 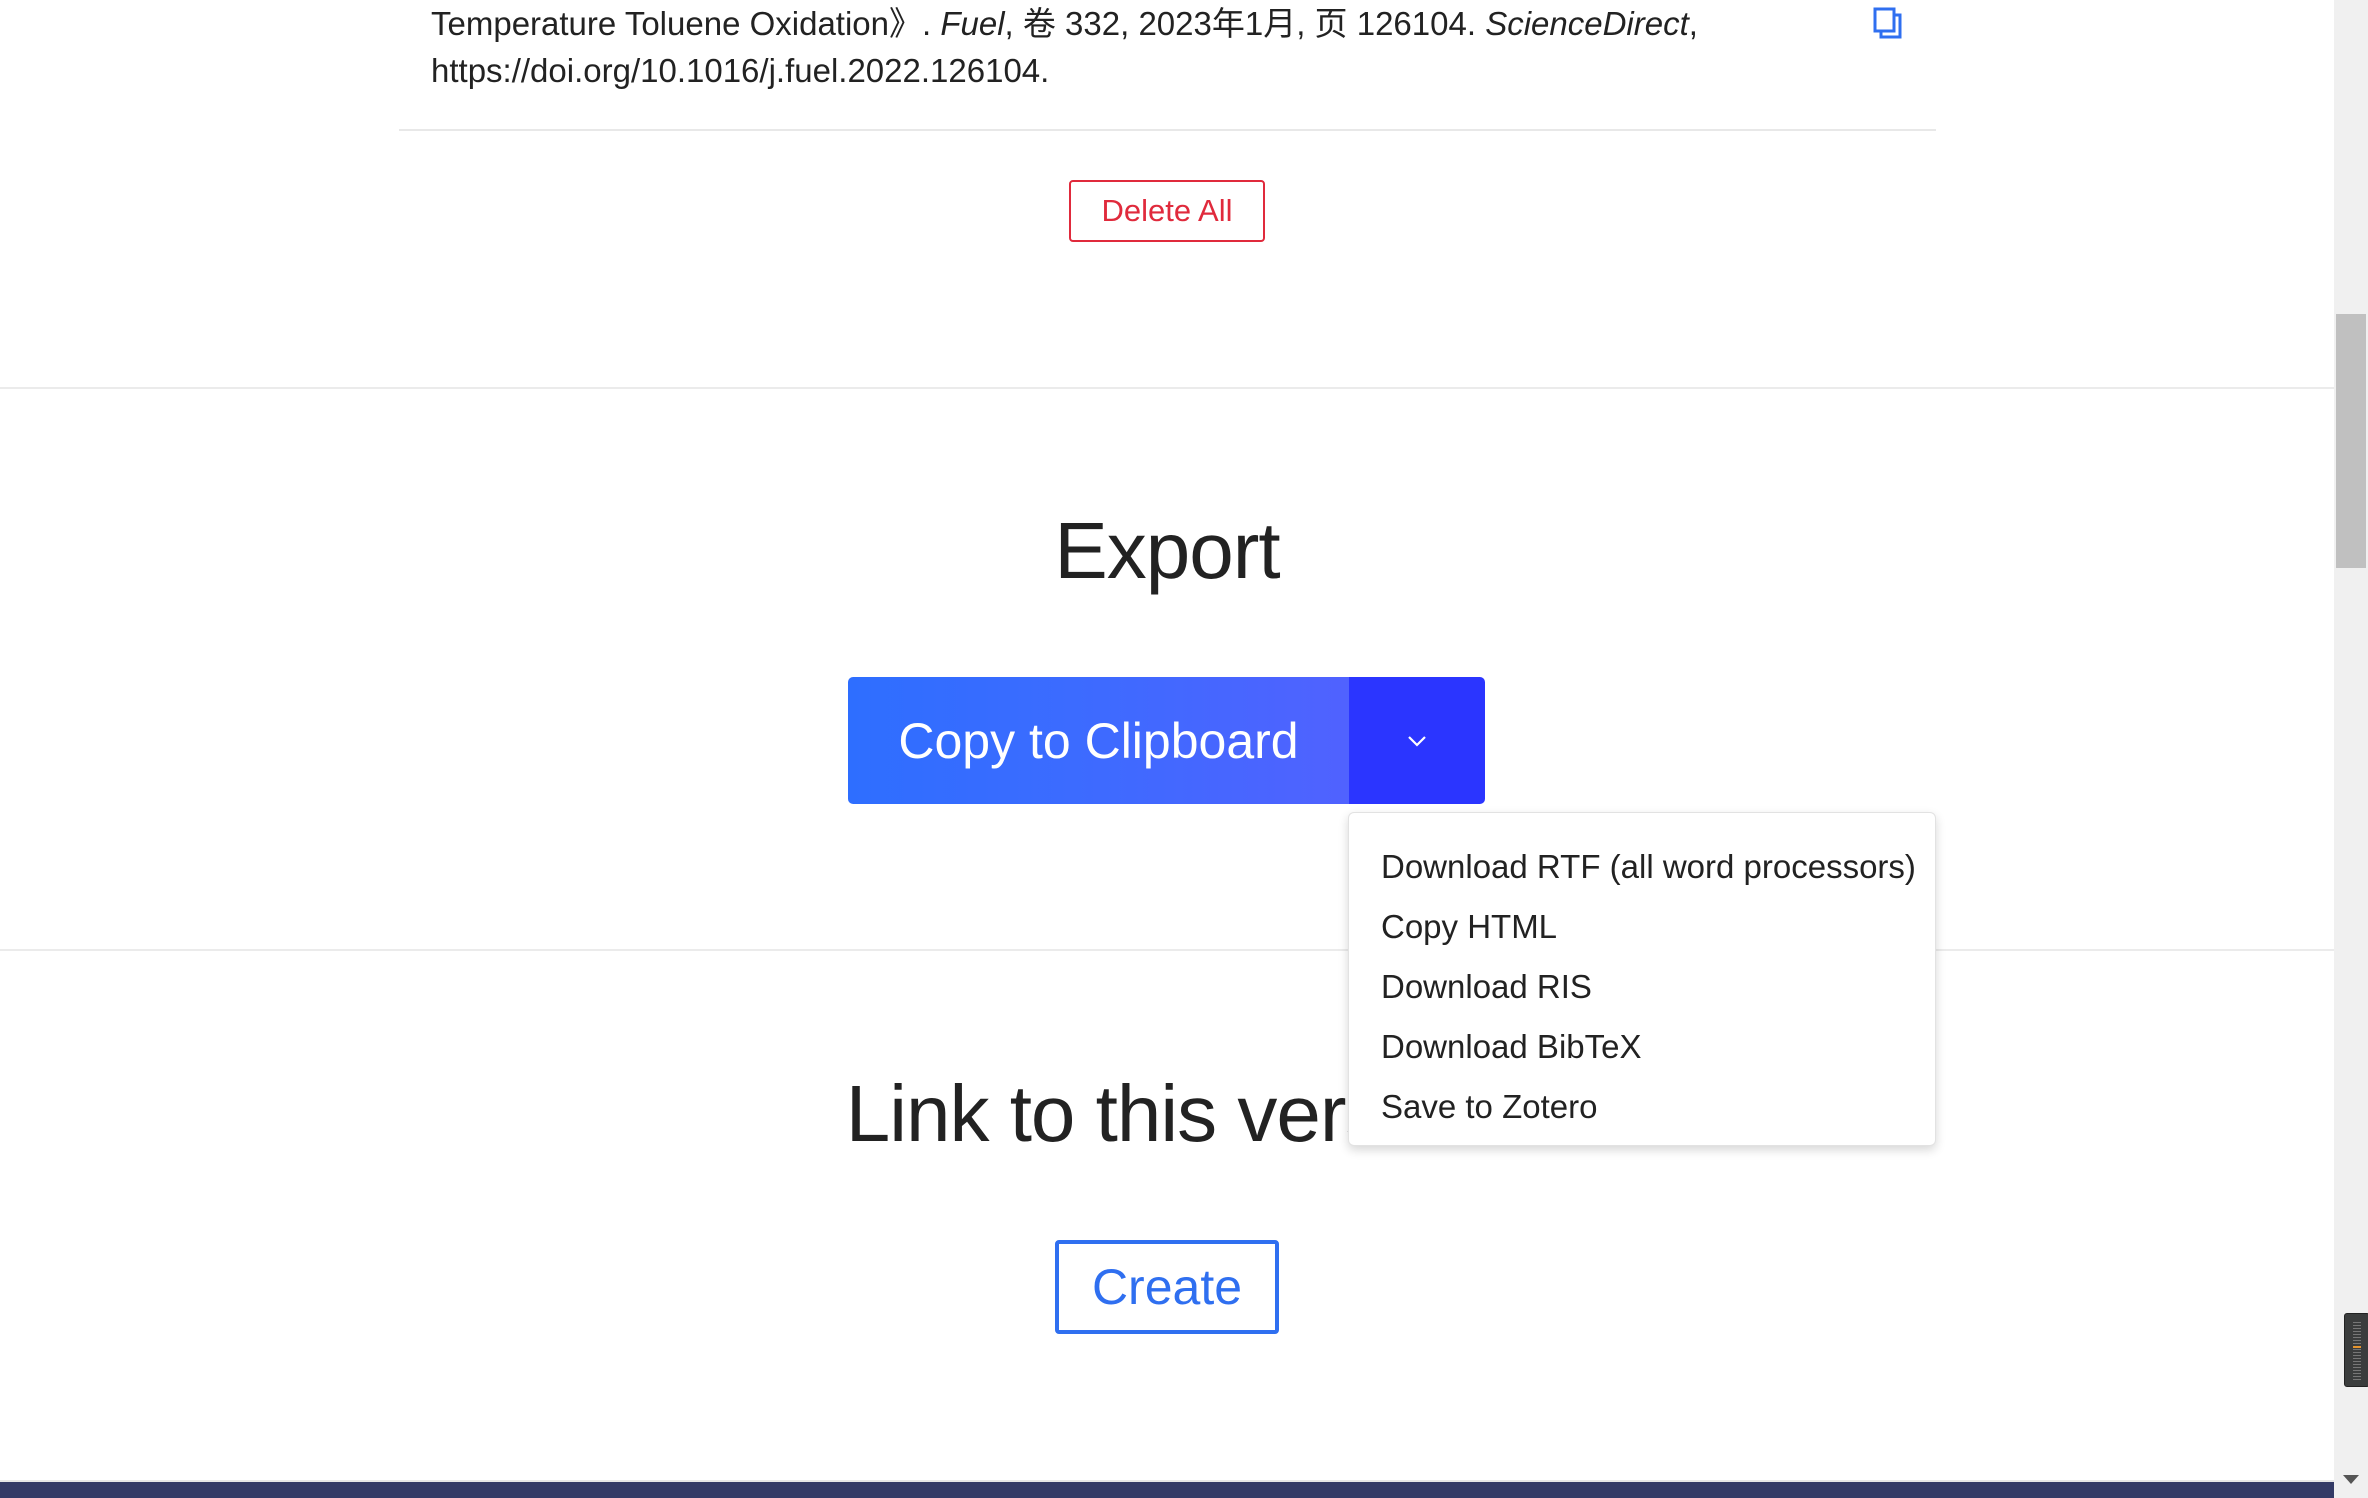 I want to click on export-options-toggle, so click(x=1417, y=740).